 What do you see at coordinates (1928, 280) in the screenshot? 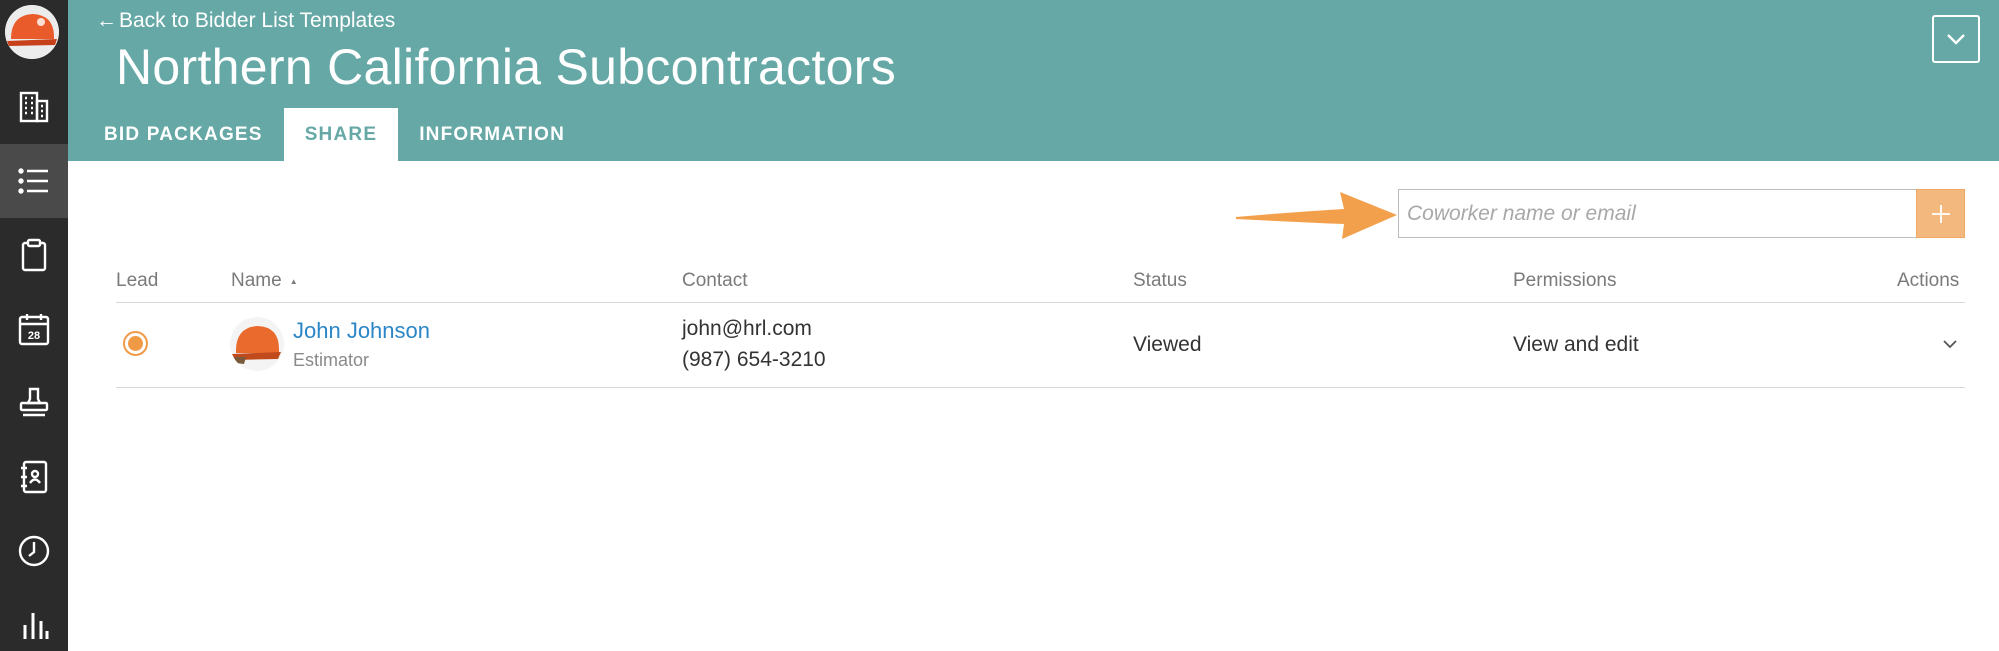
I see `column-header-actions: Actions` at bounding box center [1928, 280].